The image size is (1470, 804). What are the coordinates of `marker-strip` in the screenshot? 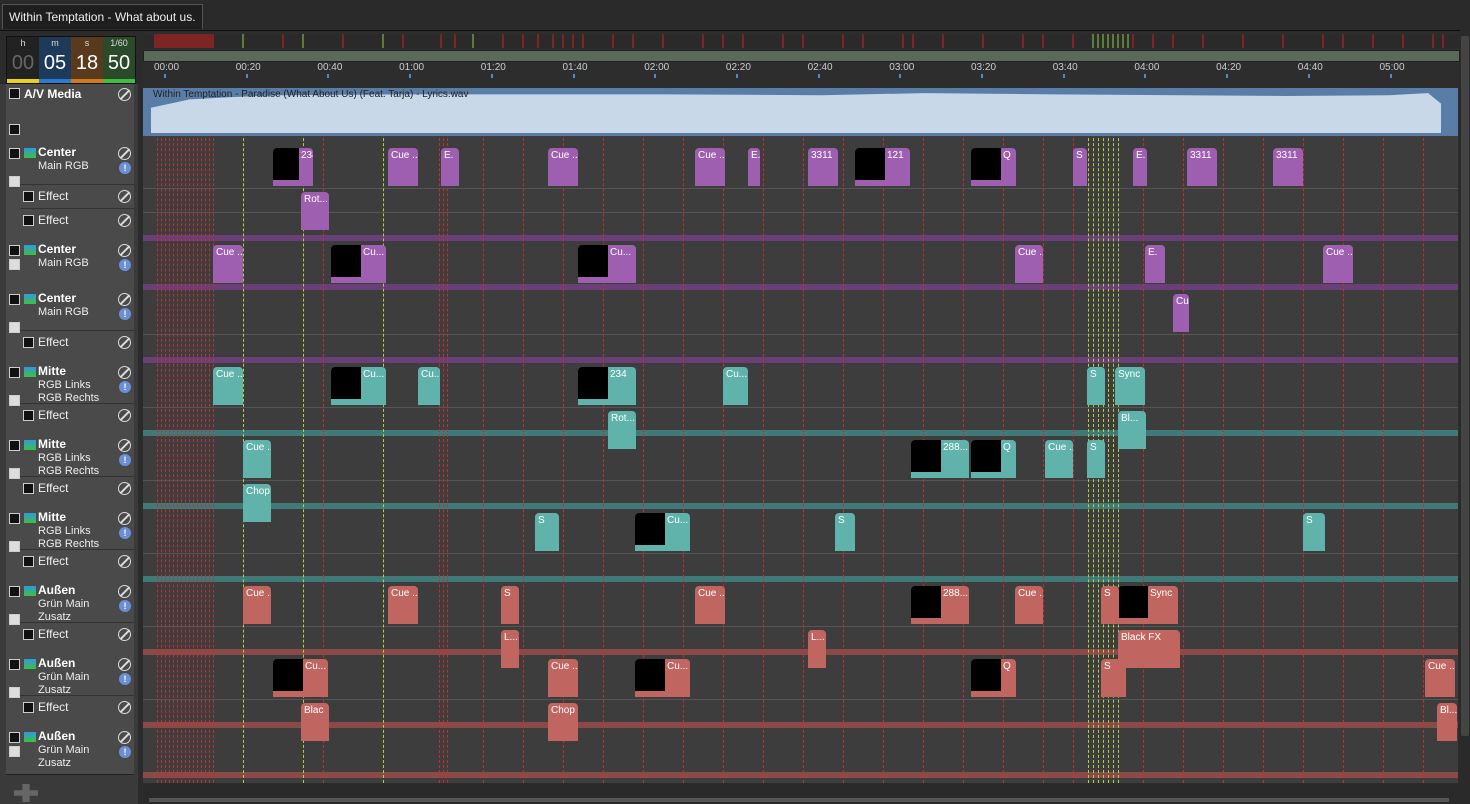 It's located at (800, 41).